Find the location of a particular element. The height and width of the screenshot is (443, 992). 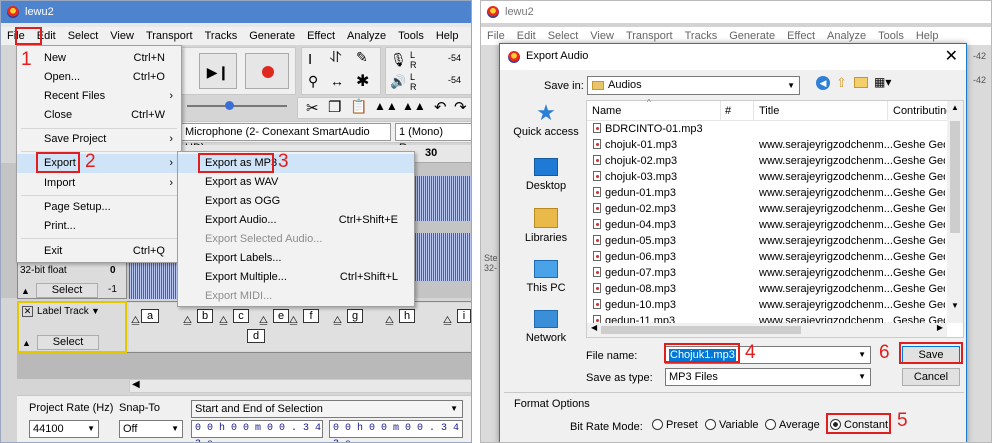

file-row: BDRCINTO-01.mp3 is located at coordinates (769, 129).